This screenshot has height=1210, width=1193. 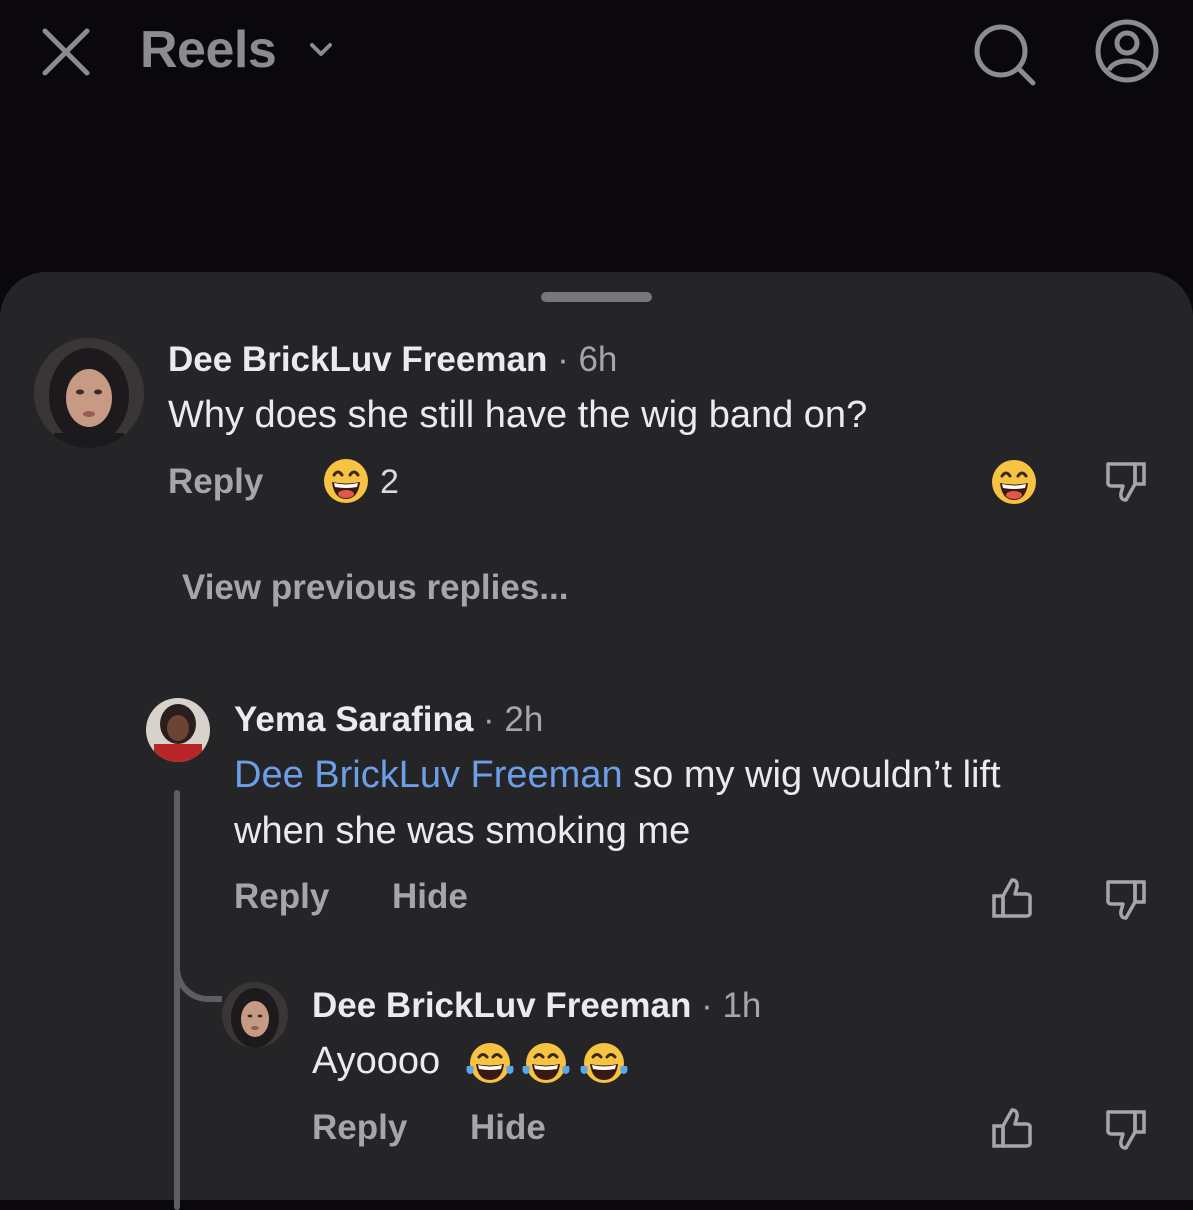 I want to click on chevron-down-icon, so click(x=321, y=50).